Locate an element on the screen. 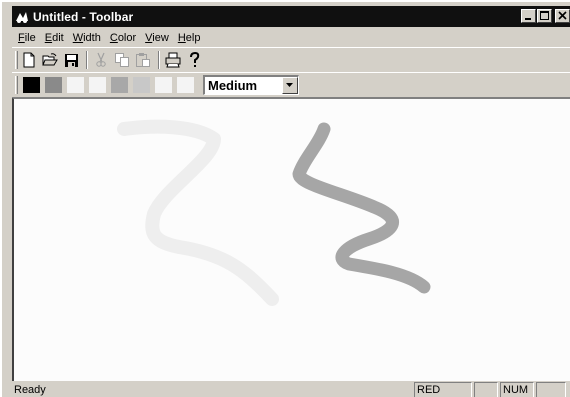  print-button is located at coordinates (173, 60).